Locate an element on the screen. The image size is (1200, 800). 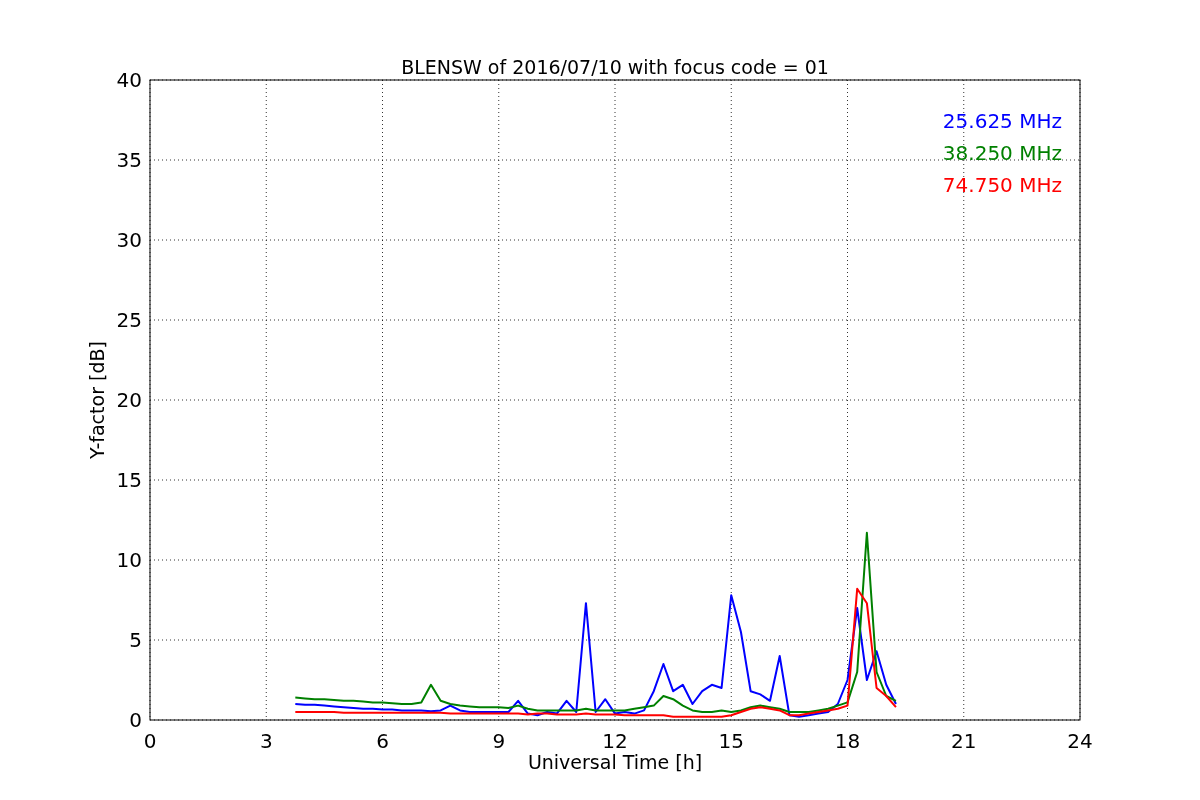
x-axis-label: Universal Time [h] is located at coordinates (615, 762).